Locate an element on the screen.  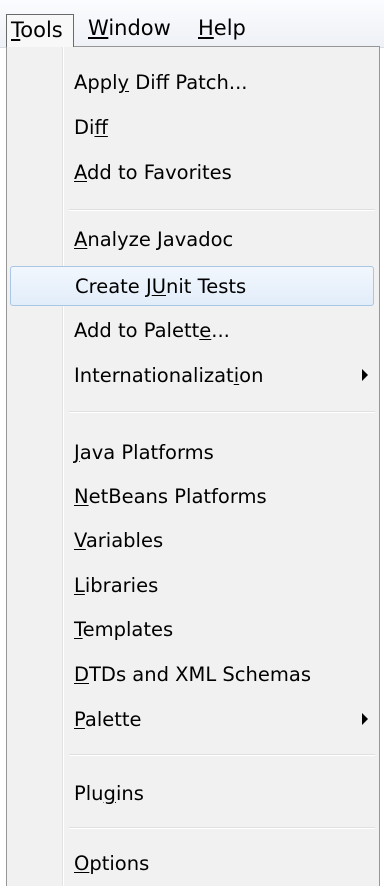
menu-item-java-platforms: Java Platforms is located at coordinates (192, 453).